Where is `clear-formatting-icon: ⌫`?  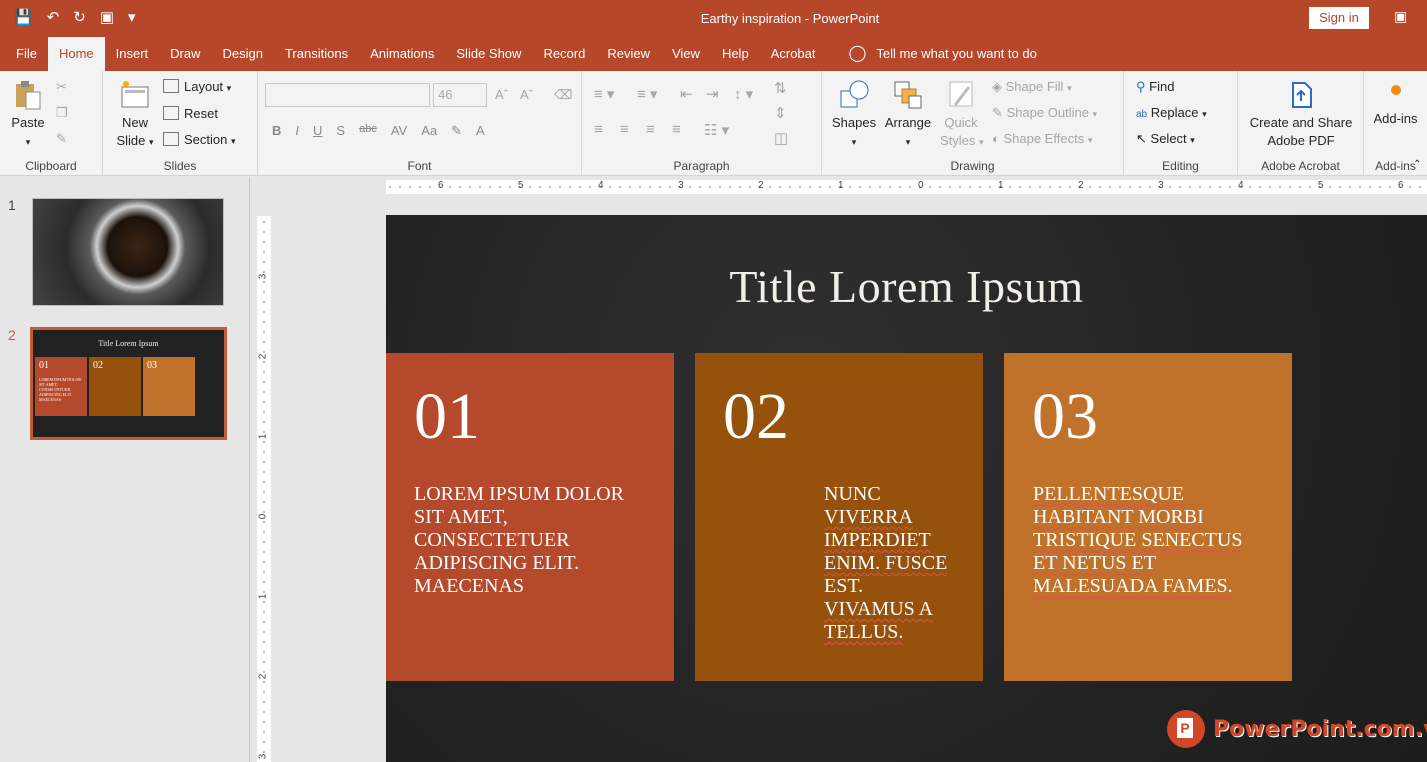 clear-formatting-icon: ⌫ is located at coordinates (563, 95).